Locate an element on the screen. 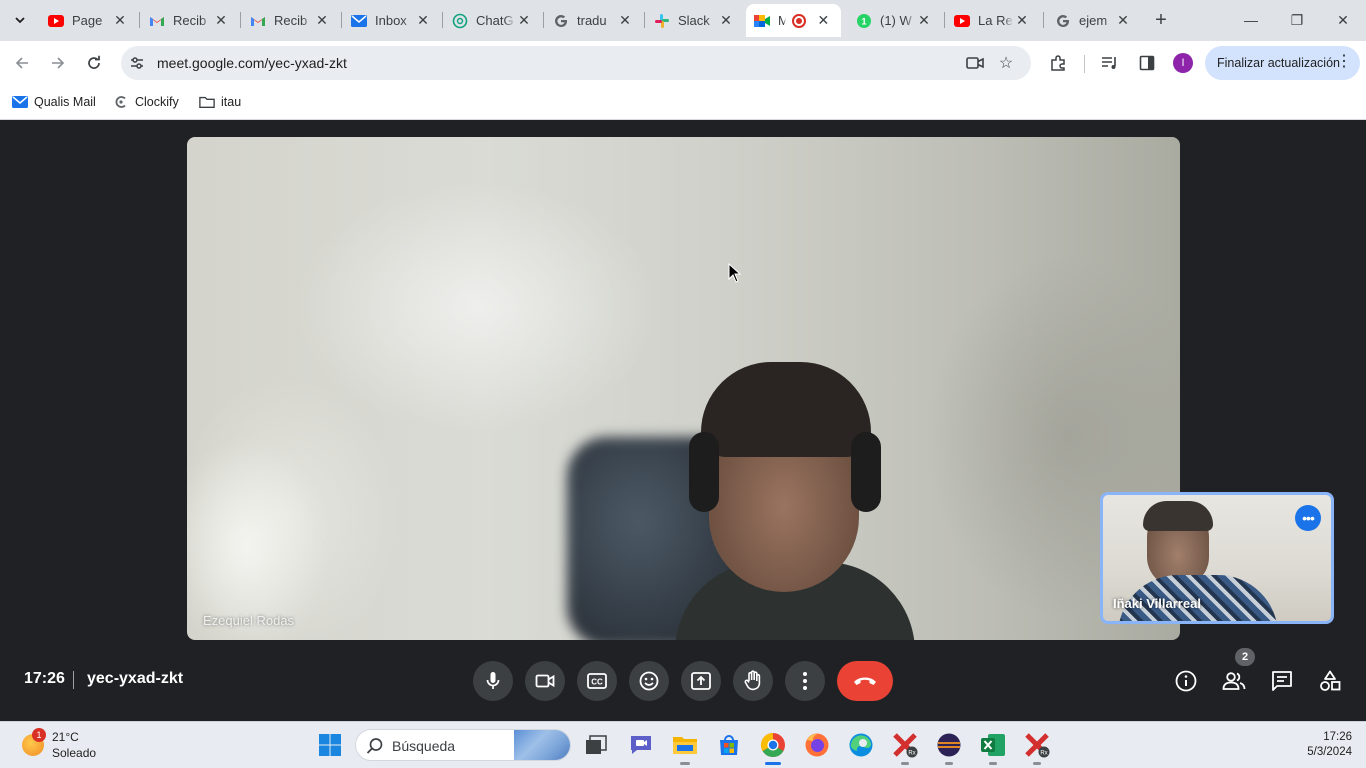  people-button is located at coordinates (1234, 681).